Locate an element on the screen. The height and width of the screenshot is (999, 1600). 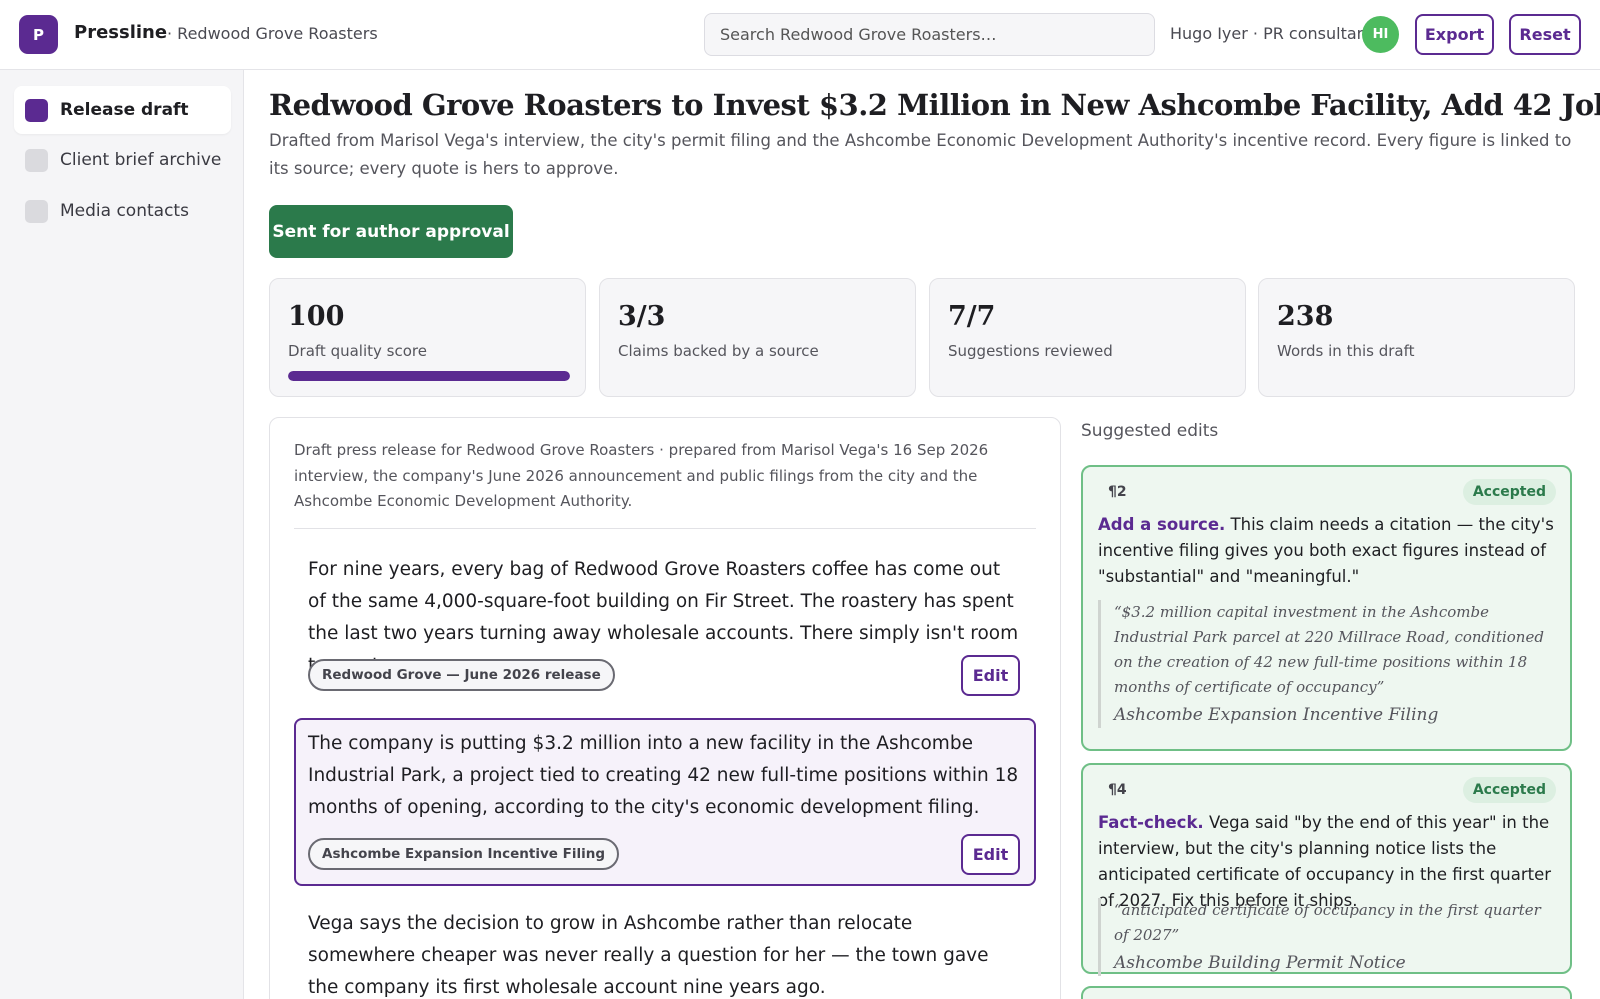
stat-card-quality-score: 100 Draft quality score is located at coordinates (427, 337).